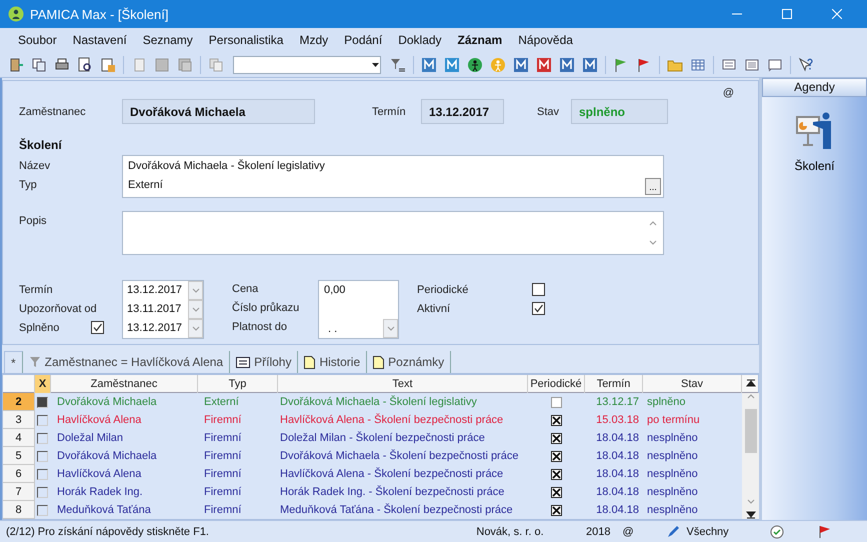  I want to click on row-number: 7, so click(19, 492).